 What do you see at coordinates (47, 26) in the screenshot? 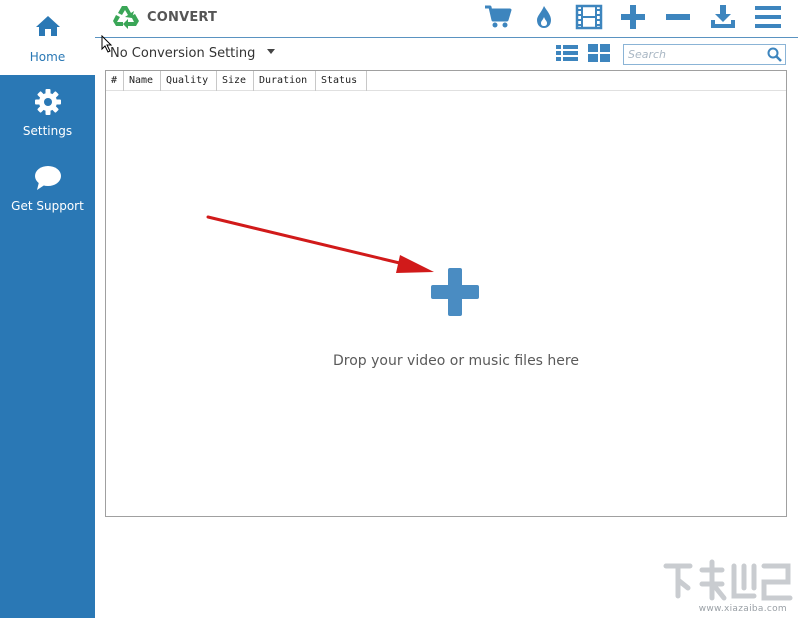
I see `home-icon` at bounding box center [47, 26].